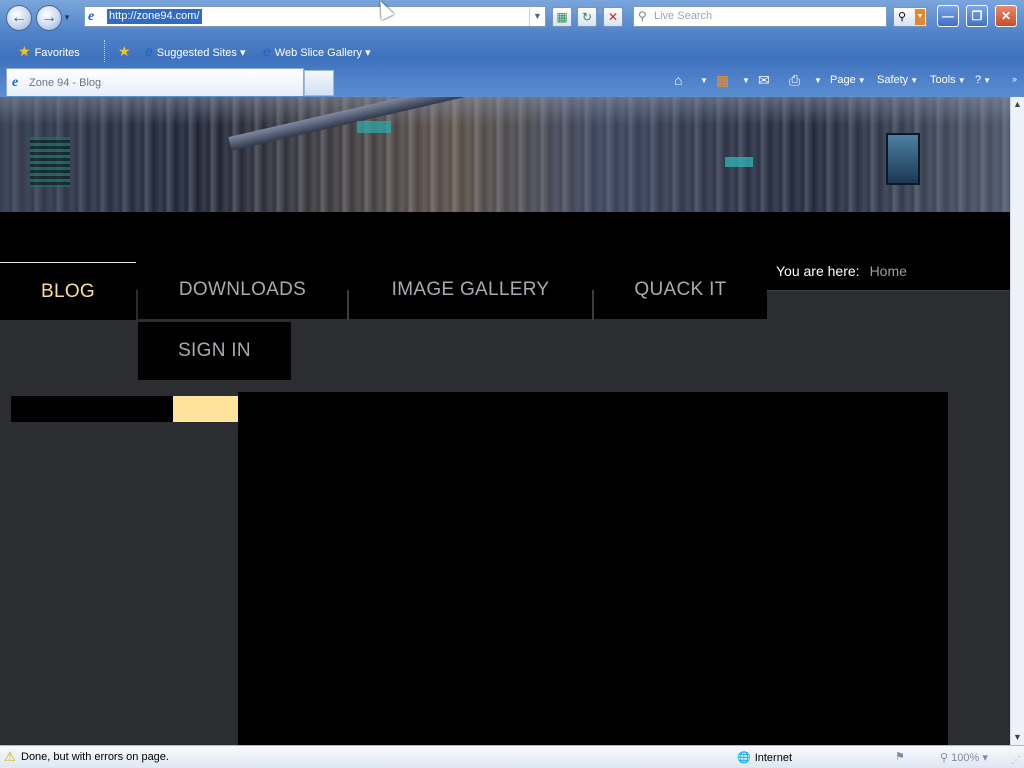 The image size is (1024, 768). I want to click on toolbar-overflow-chevron: », so click(1014, 79).